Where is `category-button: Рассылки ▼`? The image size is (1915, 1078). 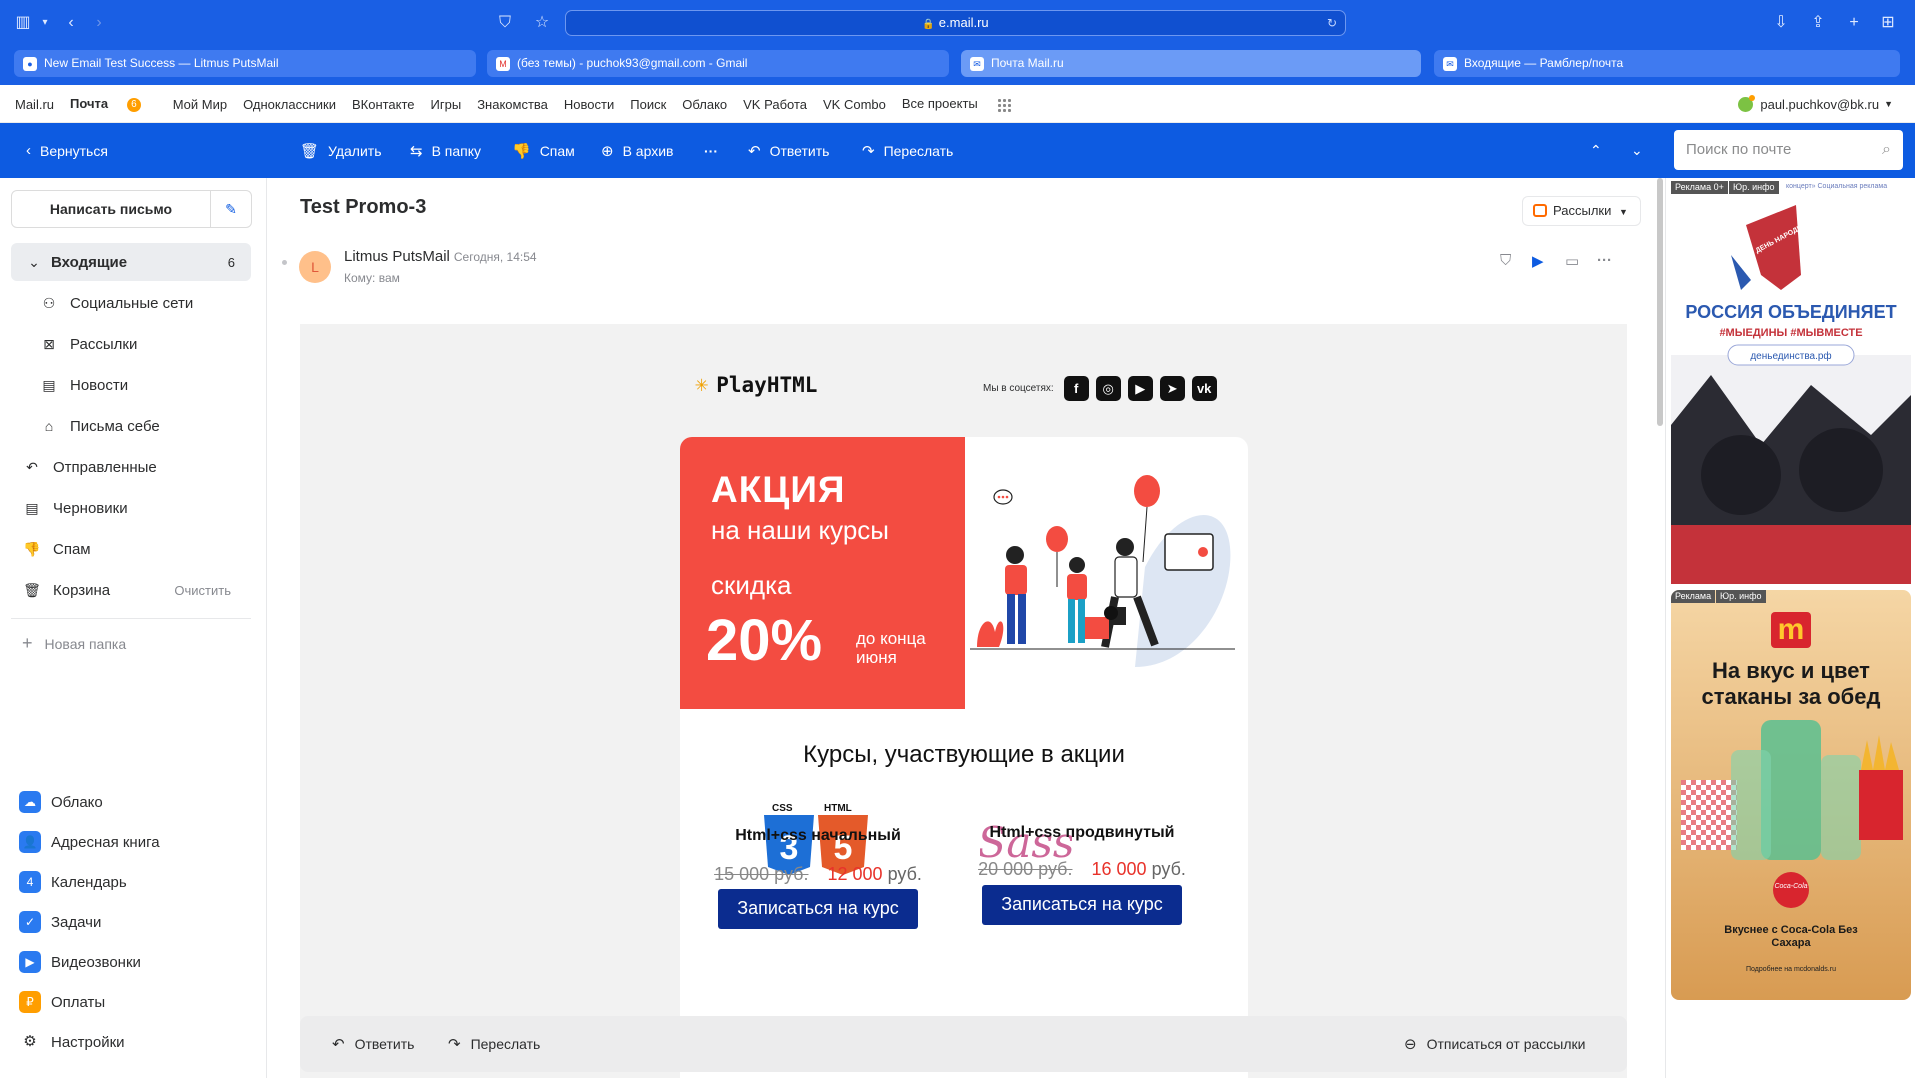
category-button: Рассылки ▼ is located at coordinates (1581, 211).